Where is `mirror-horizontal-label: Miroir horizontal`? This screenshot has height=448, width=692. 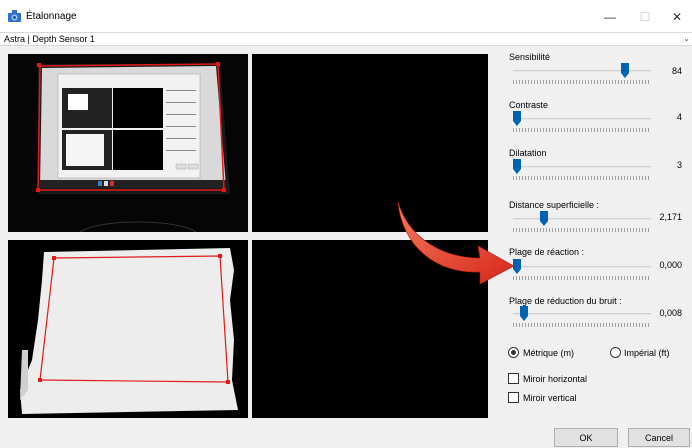
mirror-horizontal-label: Miroir horizontal is located at coordinates (555, 379).